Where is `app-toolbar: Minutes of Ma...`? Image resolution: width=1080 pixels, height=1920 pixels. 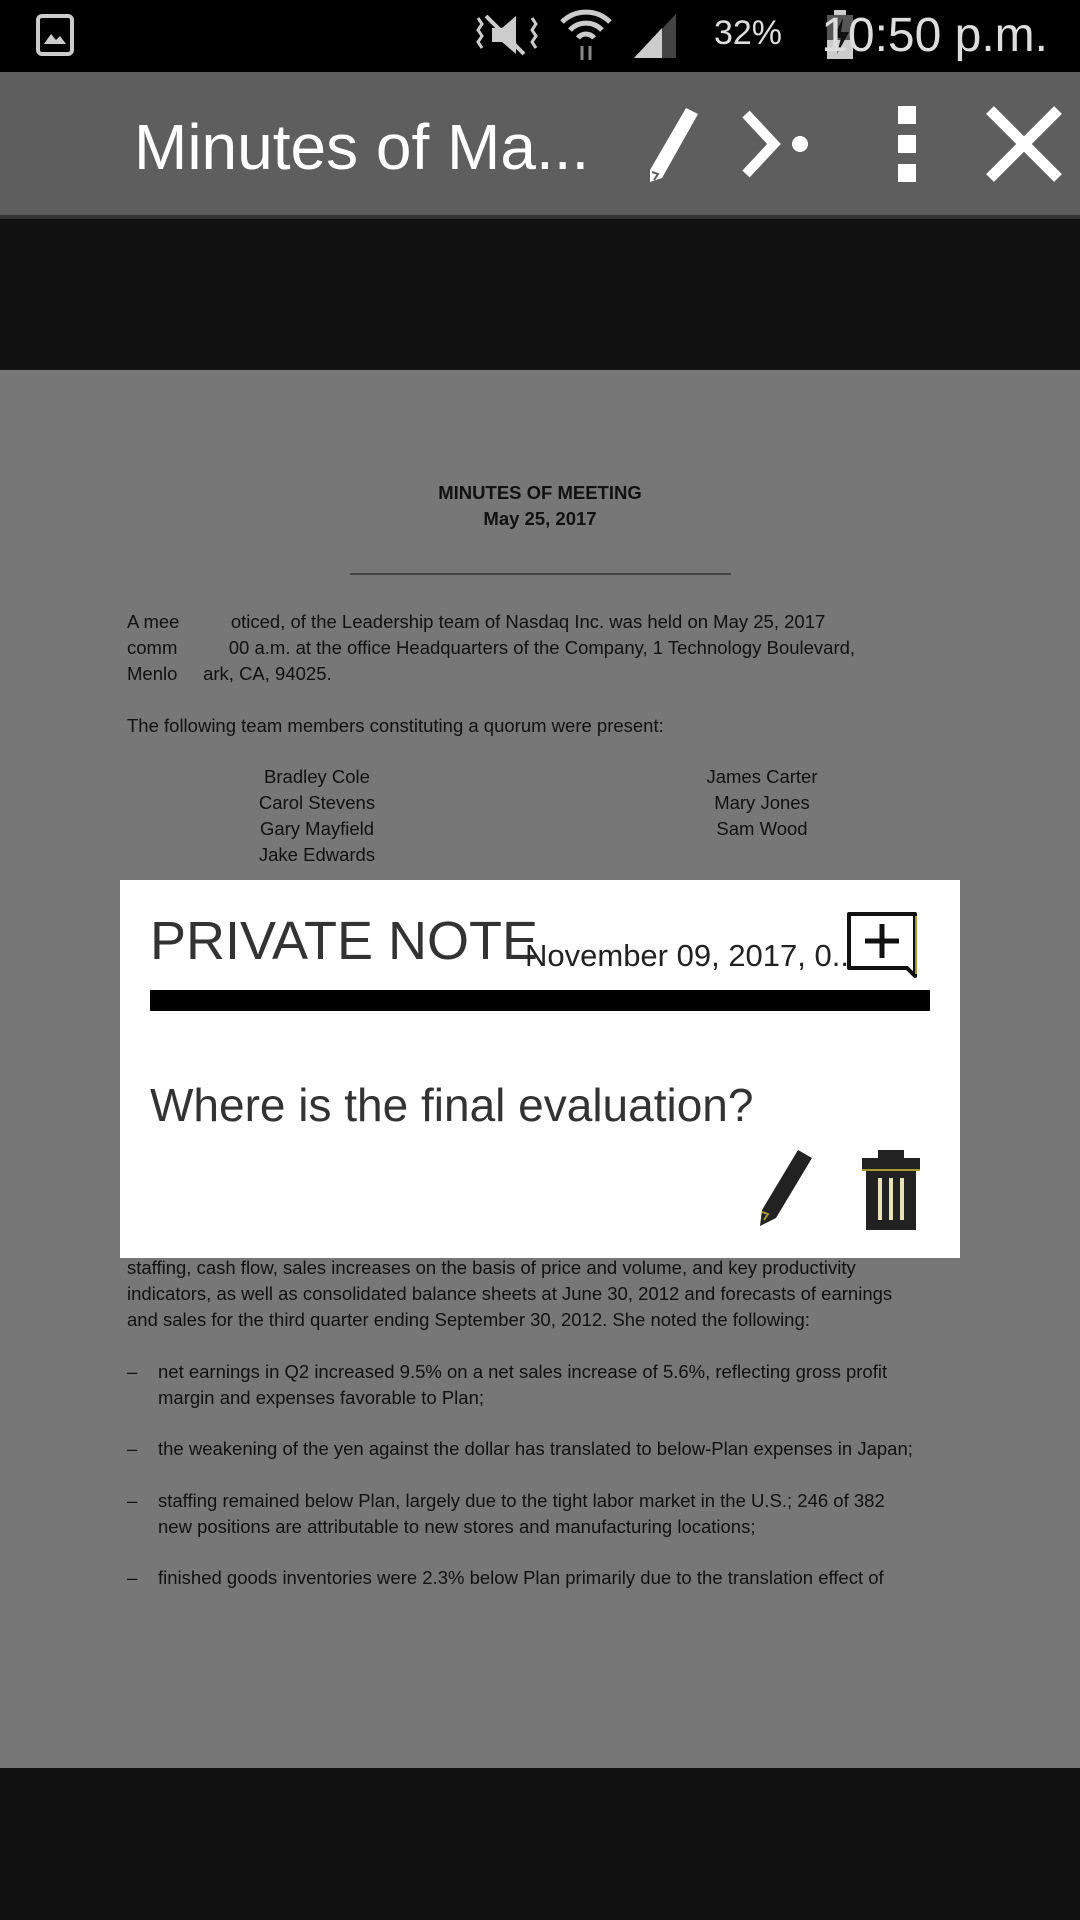
app-toolbar: Minutes of Ma... is located at coordinates (540, 145).